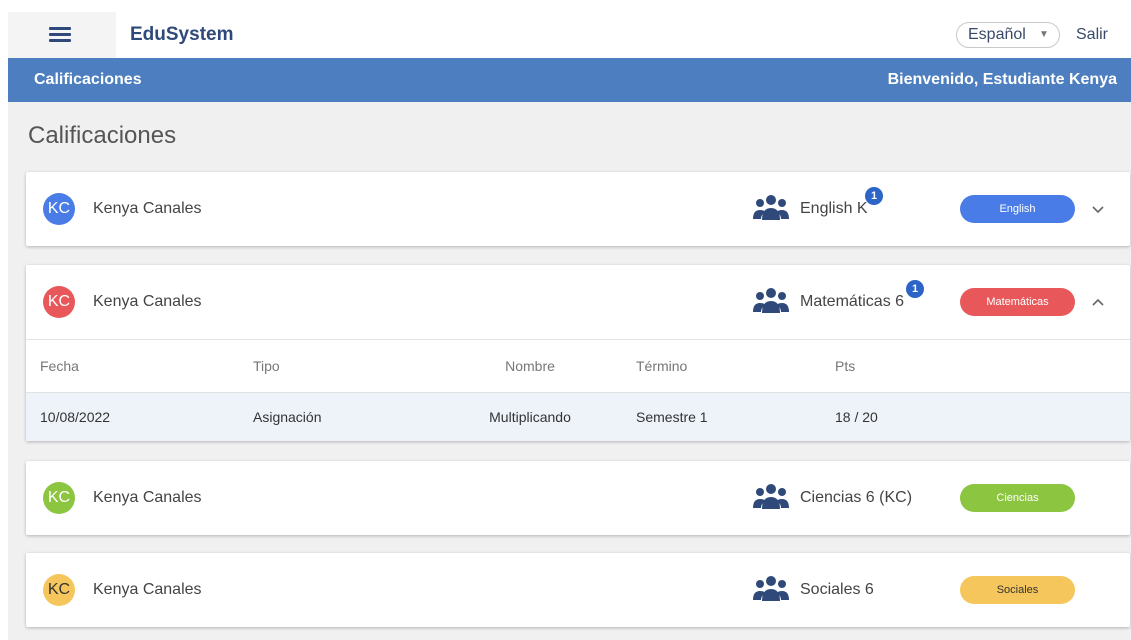 This screenshot has height=640, width=1131. Describe the element at coordinates (1098, 209) in the screenshot. I see `chevron-down-icon` at that location.